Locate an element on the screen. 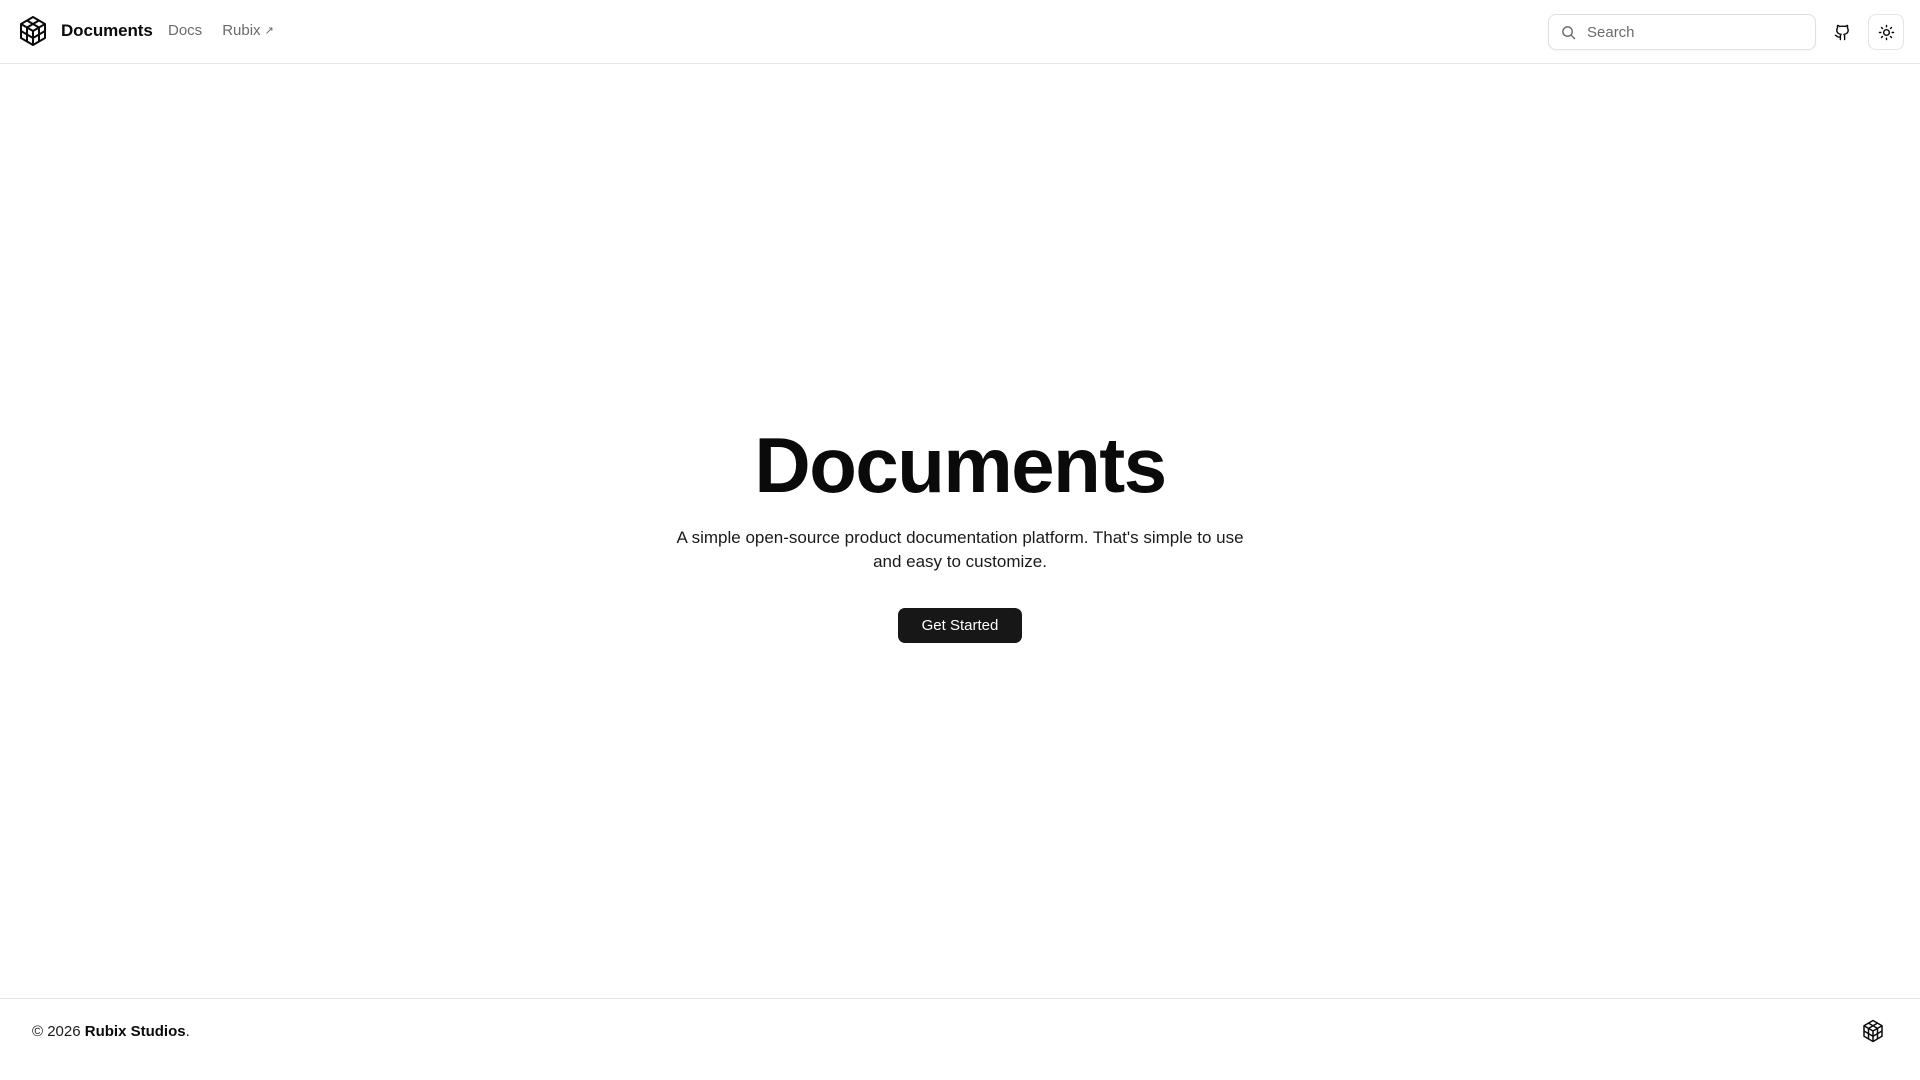 The width and height of the screenshot is (1920, 1080). copyright-text: © 2026 Rubix Studios. is located at coordinates (111, 1031).